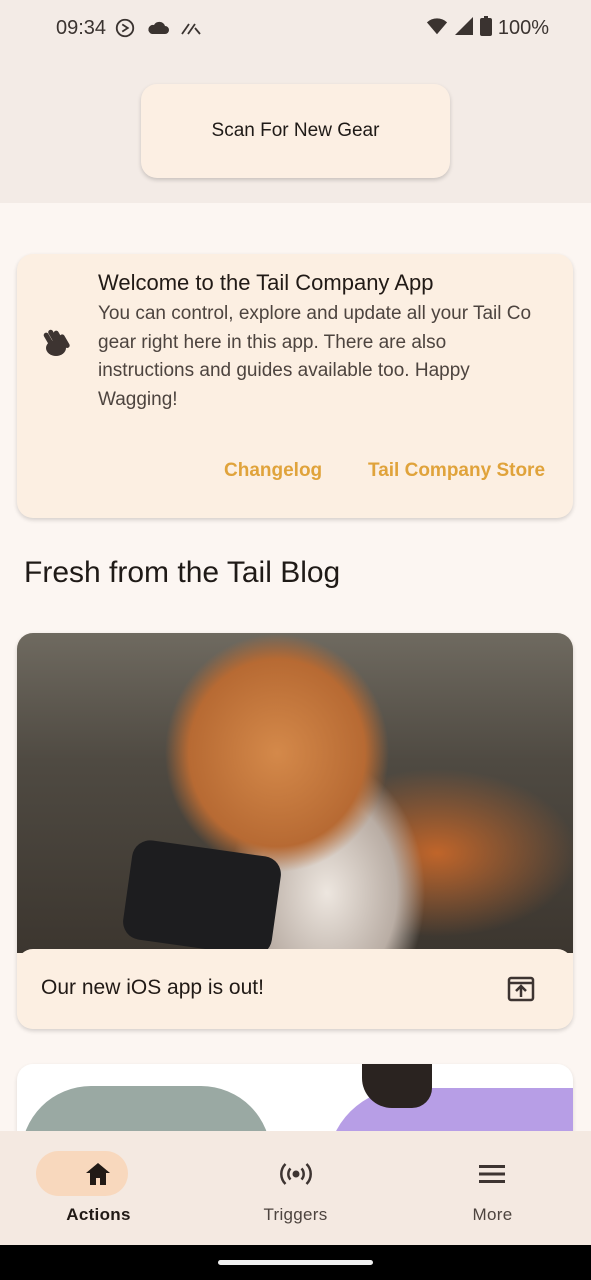 The width and height of the screenshot is (591, 1280). I want to click on nav-label-more: More, so click(492, 1214).